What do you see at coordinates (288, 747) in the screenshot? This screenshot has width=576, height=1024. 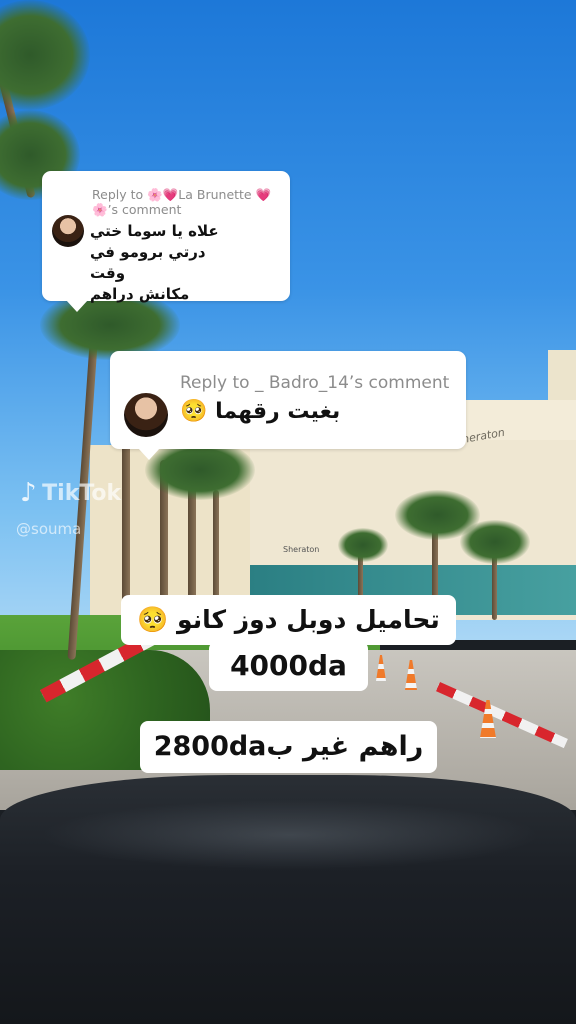 I see `caption-line-3: راهم غير ب2800da` at bounding box center [288, 747].